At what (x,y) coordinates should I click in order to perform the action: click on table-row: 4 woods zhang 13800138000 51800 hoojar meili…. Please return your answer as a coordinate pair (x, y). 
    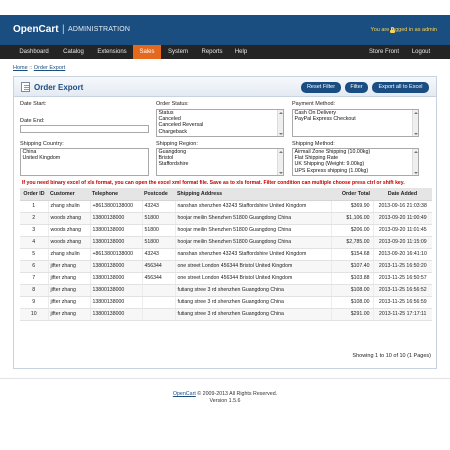
    Looking at the image, I should click on (226, 242).